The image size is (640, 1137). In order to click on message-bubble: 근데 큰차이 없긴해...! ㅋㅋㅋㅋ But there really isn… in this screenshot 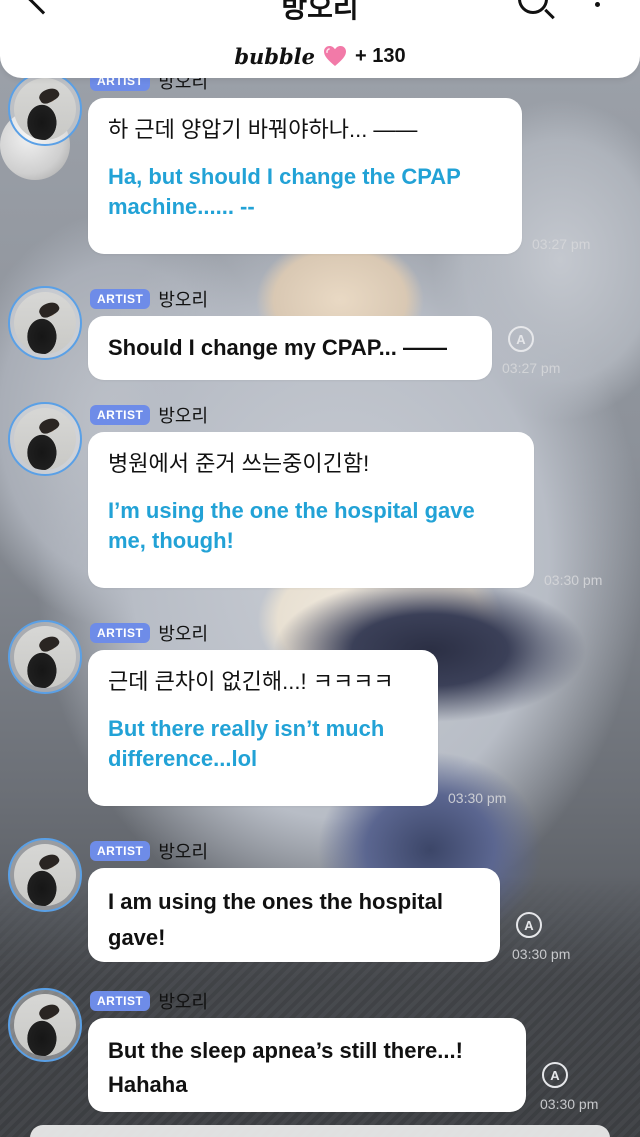, I will do `click(263, 728)`.